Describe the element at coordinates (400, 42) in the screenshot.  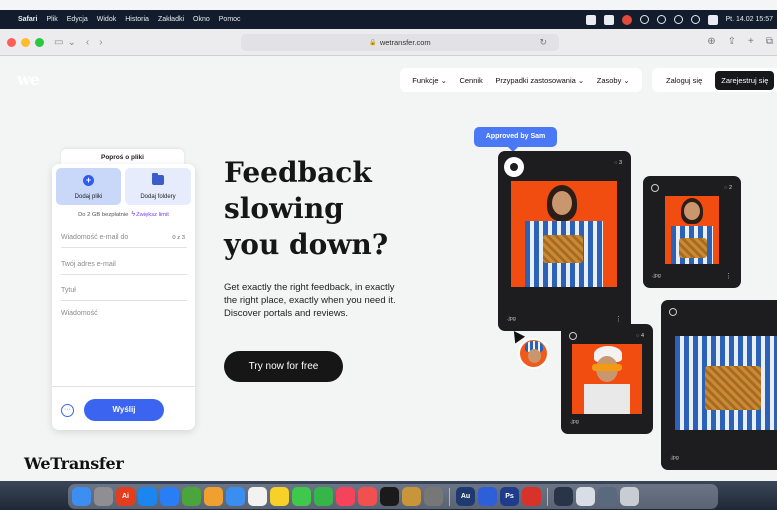
I see `address-bar: 🔒 wetransfer.com ↻` at that location.